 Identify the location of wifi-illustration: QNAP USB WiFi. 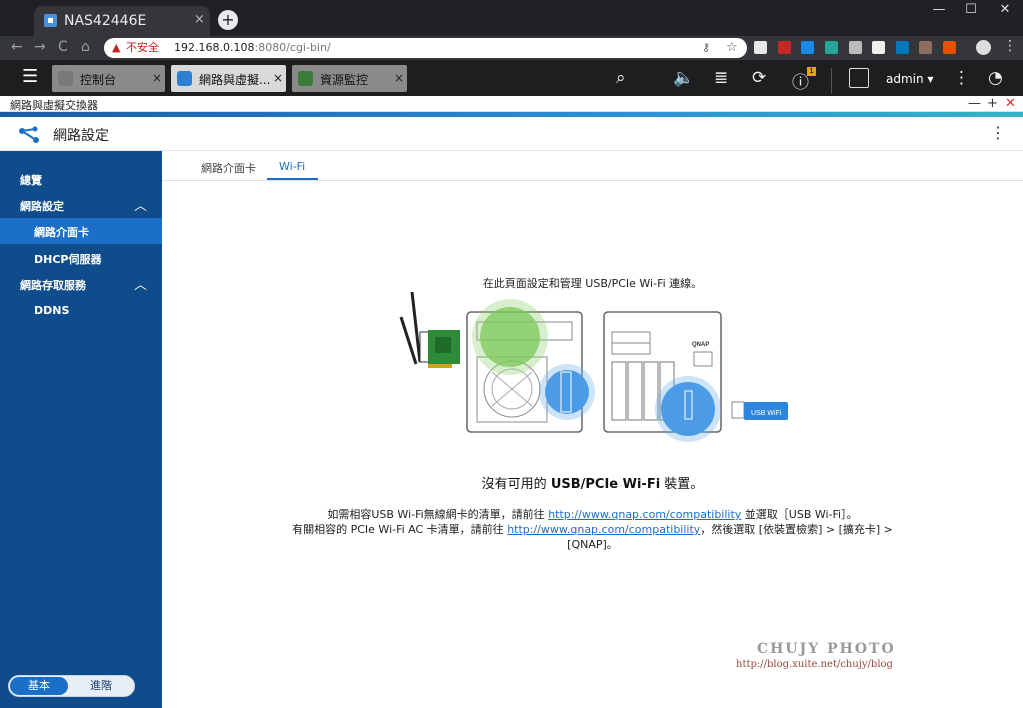
(593, 367).